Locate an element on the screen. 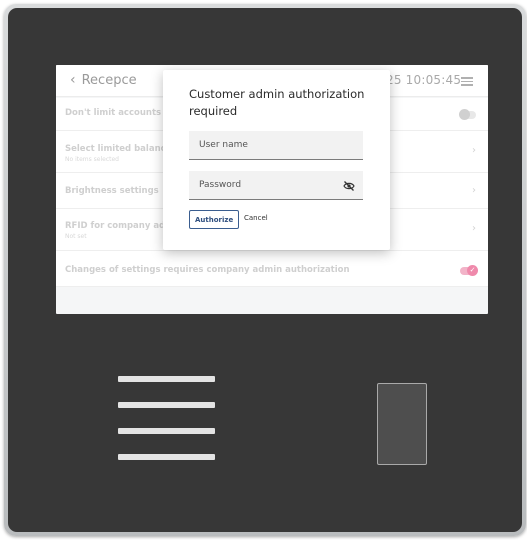 This screenshot has width=527, height=540. setting-label: Select limited balanc is located at coordinates (115, 149).